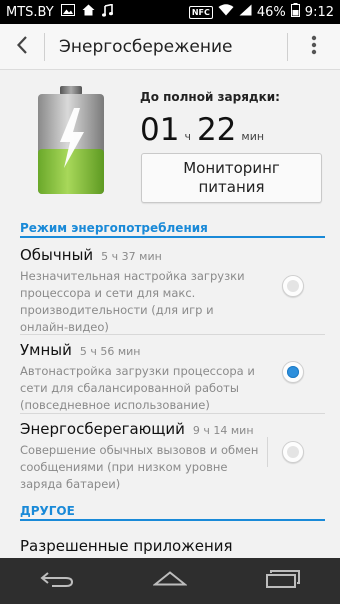 The height and width of the screenshot is (604, 340). What do you see at coordinates (170, 12) in the screenshot?
I see `status-bar: MTS.BY NFC 46% 9:12` at bounding box center [170, 12].